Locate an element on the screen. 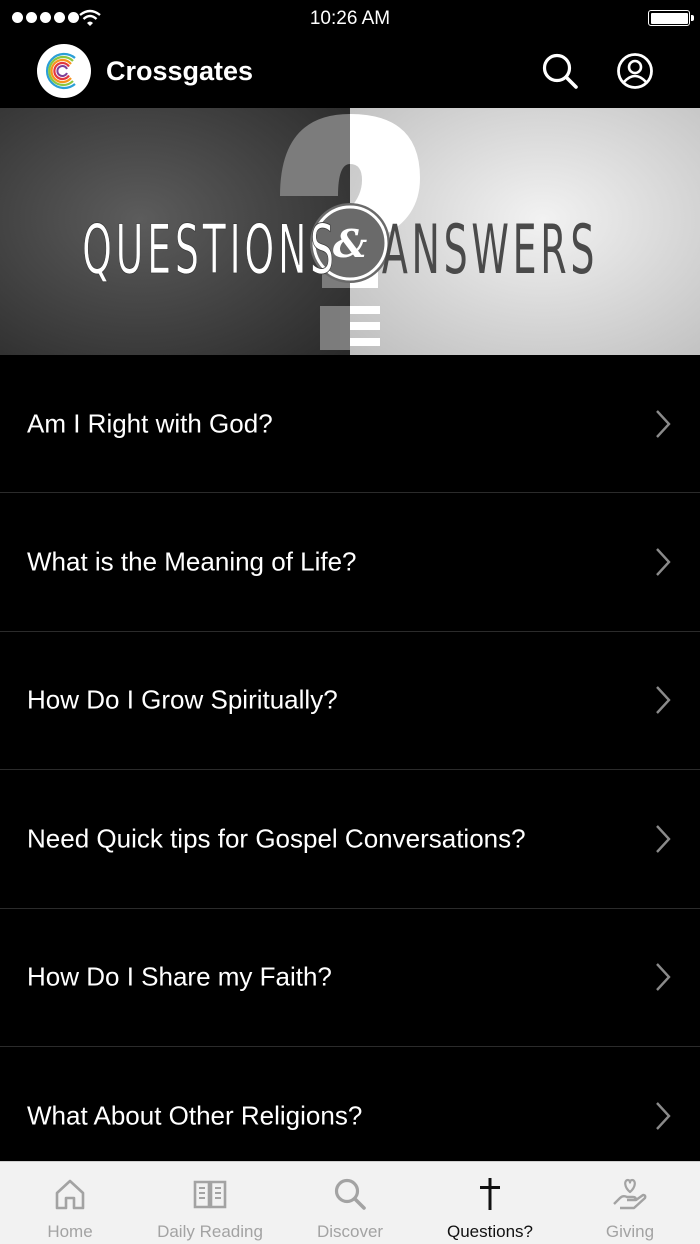 The width and height of the screenshot is (700, 1244). tab-label: Questions? is located at coordinates (490, 1231).